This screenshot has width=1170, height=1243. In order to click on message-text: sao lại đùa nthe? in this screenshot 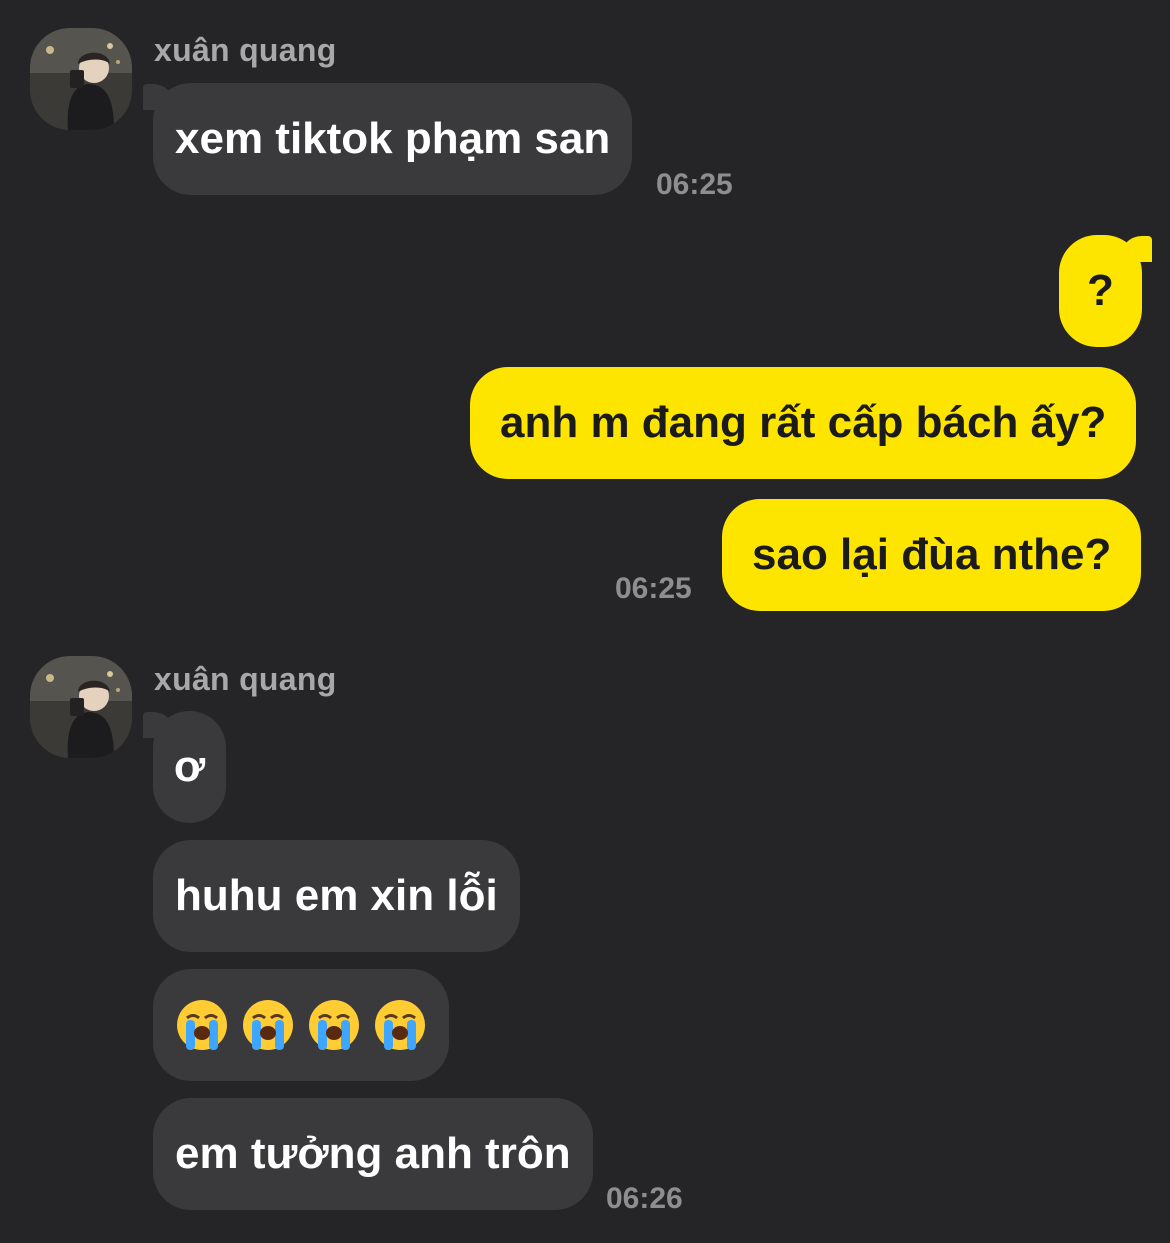, I will do `click(932, 554)`.